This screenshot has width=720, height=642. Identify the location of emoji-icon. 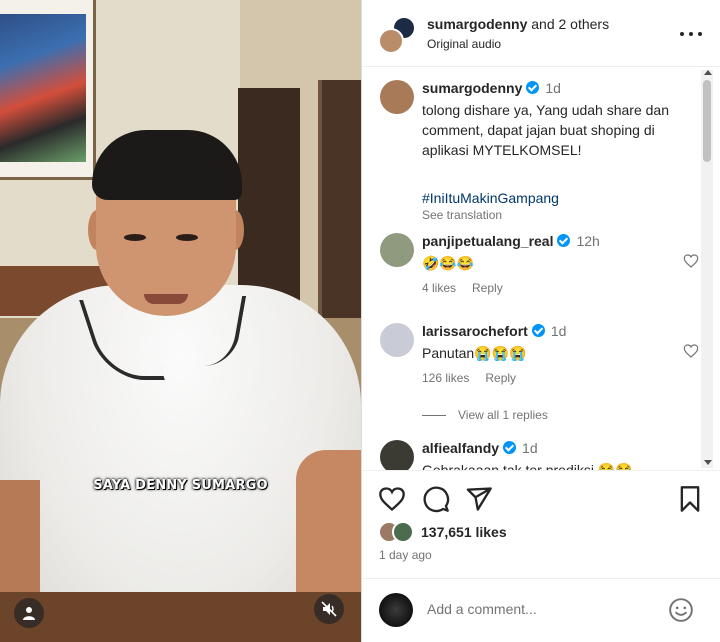
(681, 610).